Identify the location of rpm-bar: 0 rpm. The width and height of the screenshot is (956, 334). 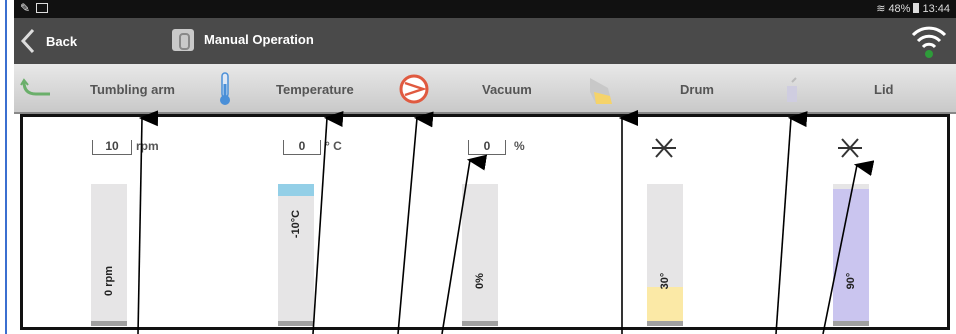
(109, 255).